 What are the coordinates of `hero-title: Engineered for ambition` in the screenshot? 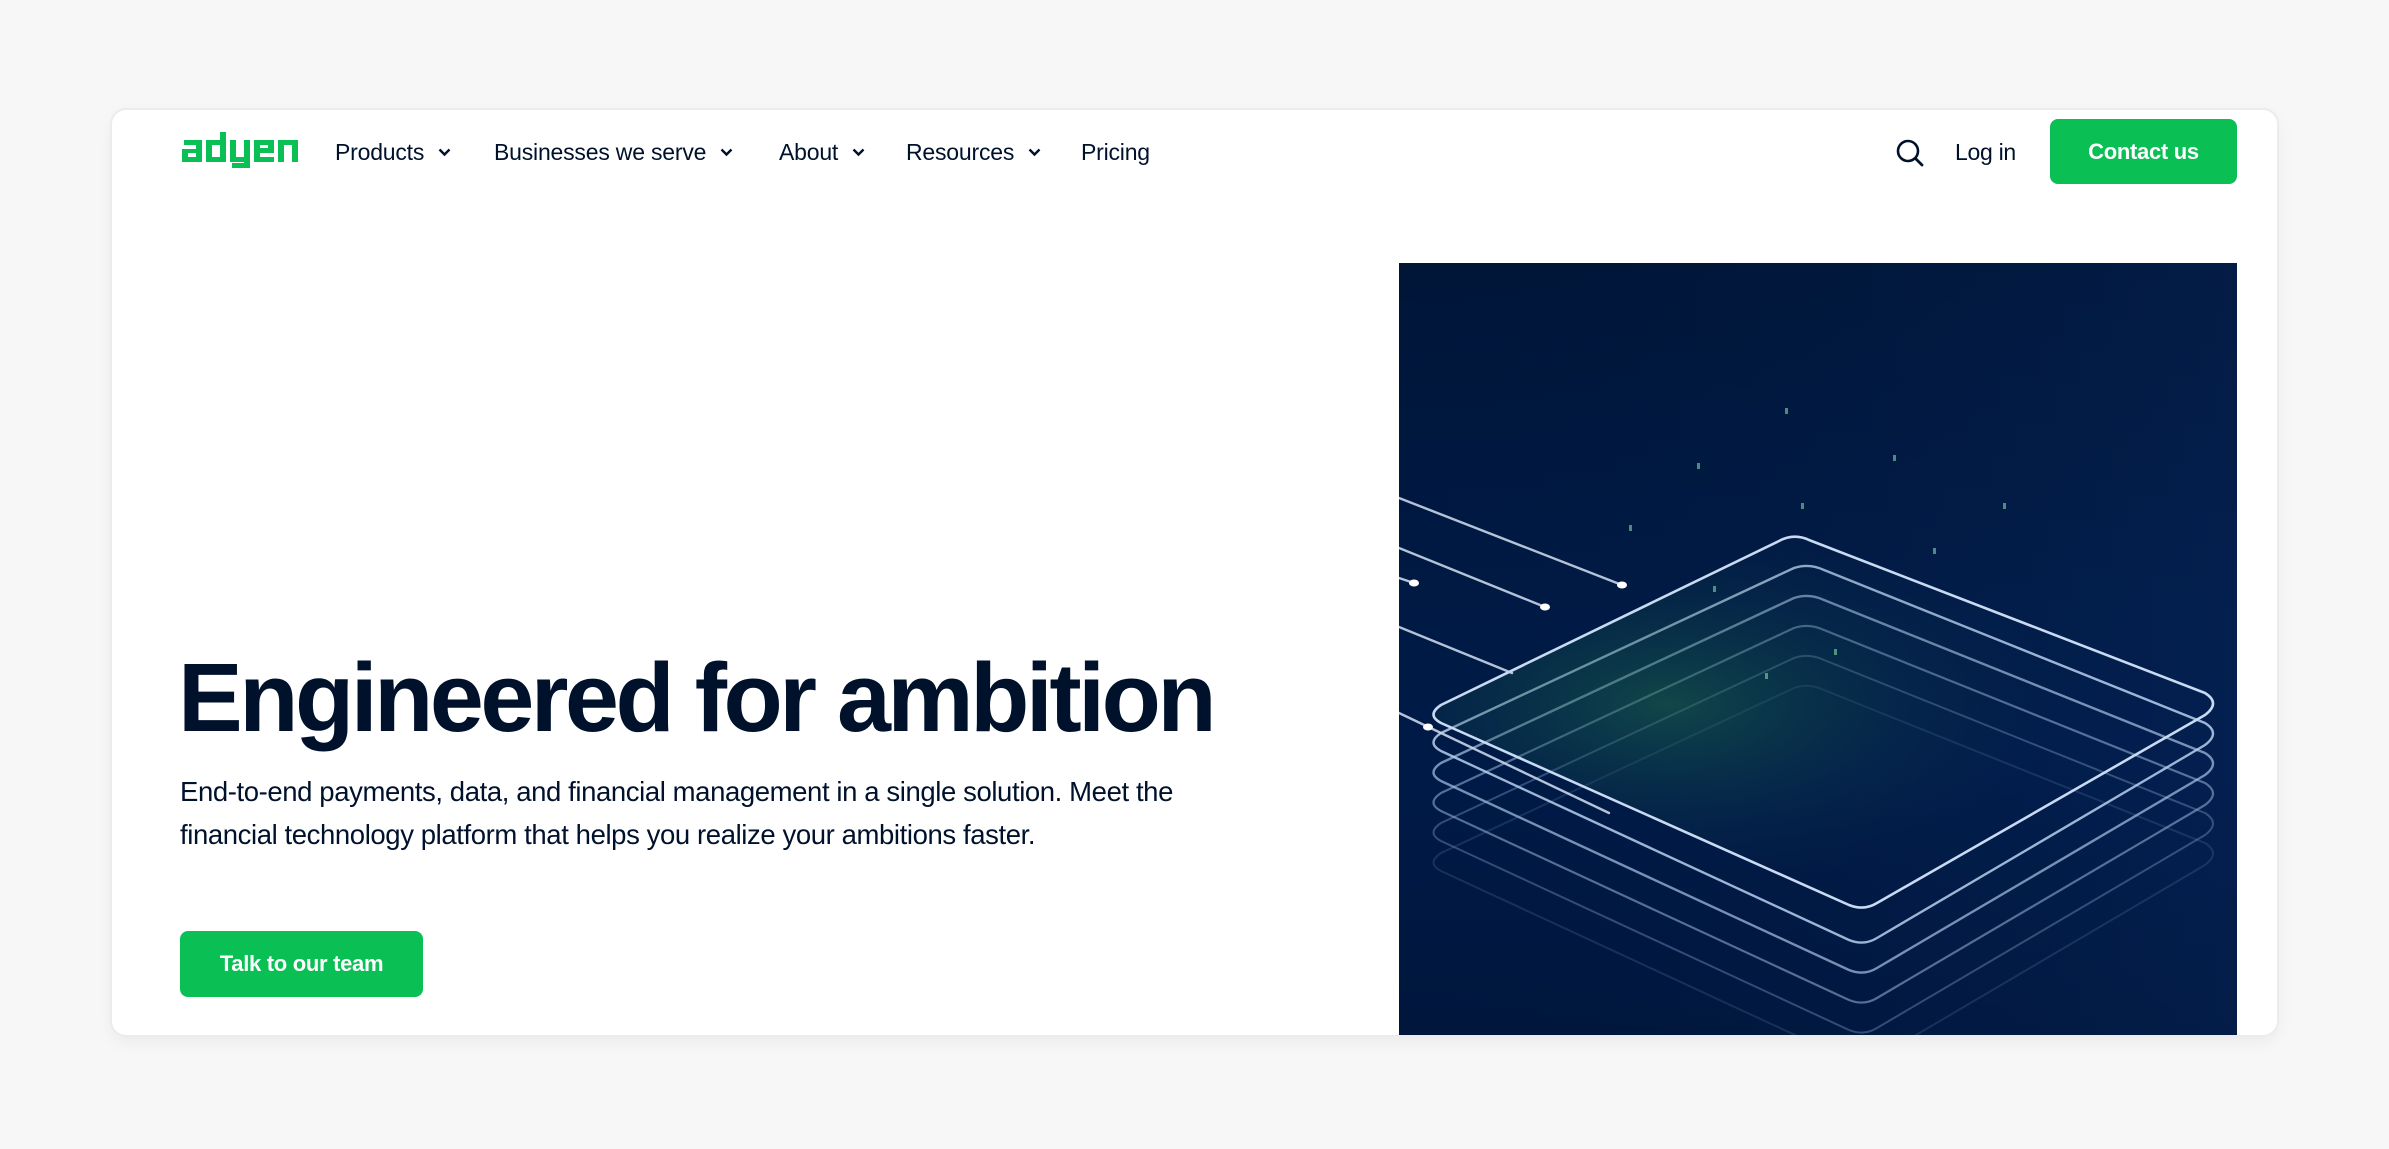 It's located at (697, 697).